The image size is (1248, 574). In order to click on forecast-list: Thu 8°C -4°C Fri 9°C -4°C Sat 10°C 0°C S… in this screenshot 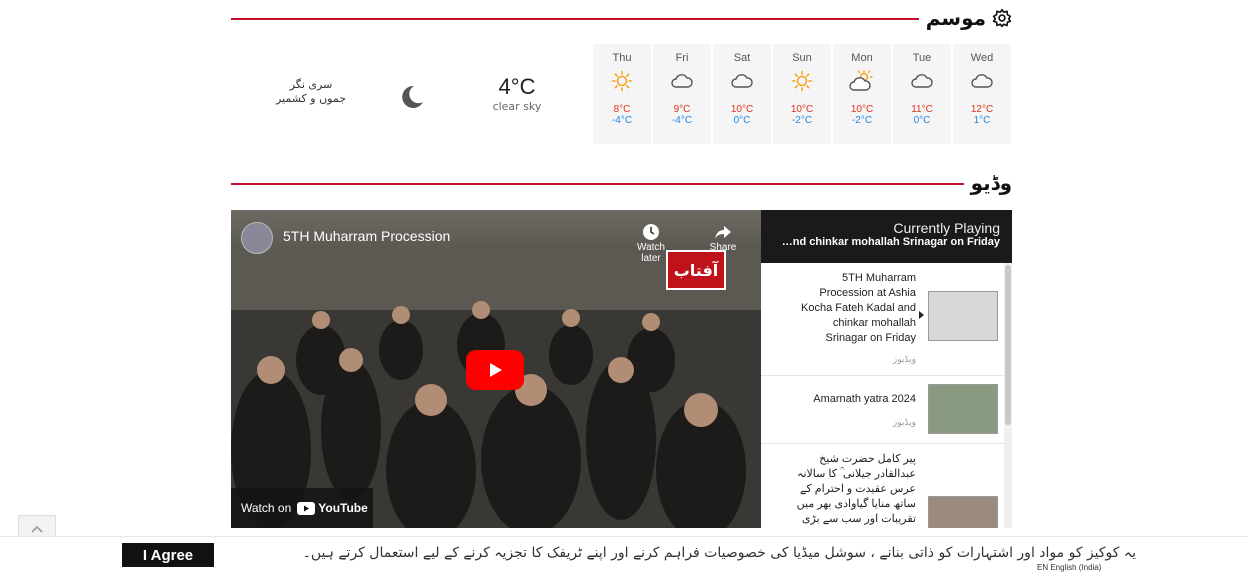, I will do `click(802, 94)`.